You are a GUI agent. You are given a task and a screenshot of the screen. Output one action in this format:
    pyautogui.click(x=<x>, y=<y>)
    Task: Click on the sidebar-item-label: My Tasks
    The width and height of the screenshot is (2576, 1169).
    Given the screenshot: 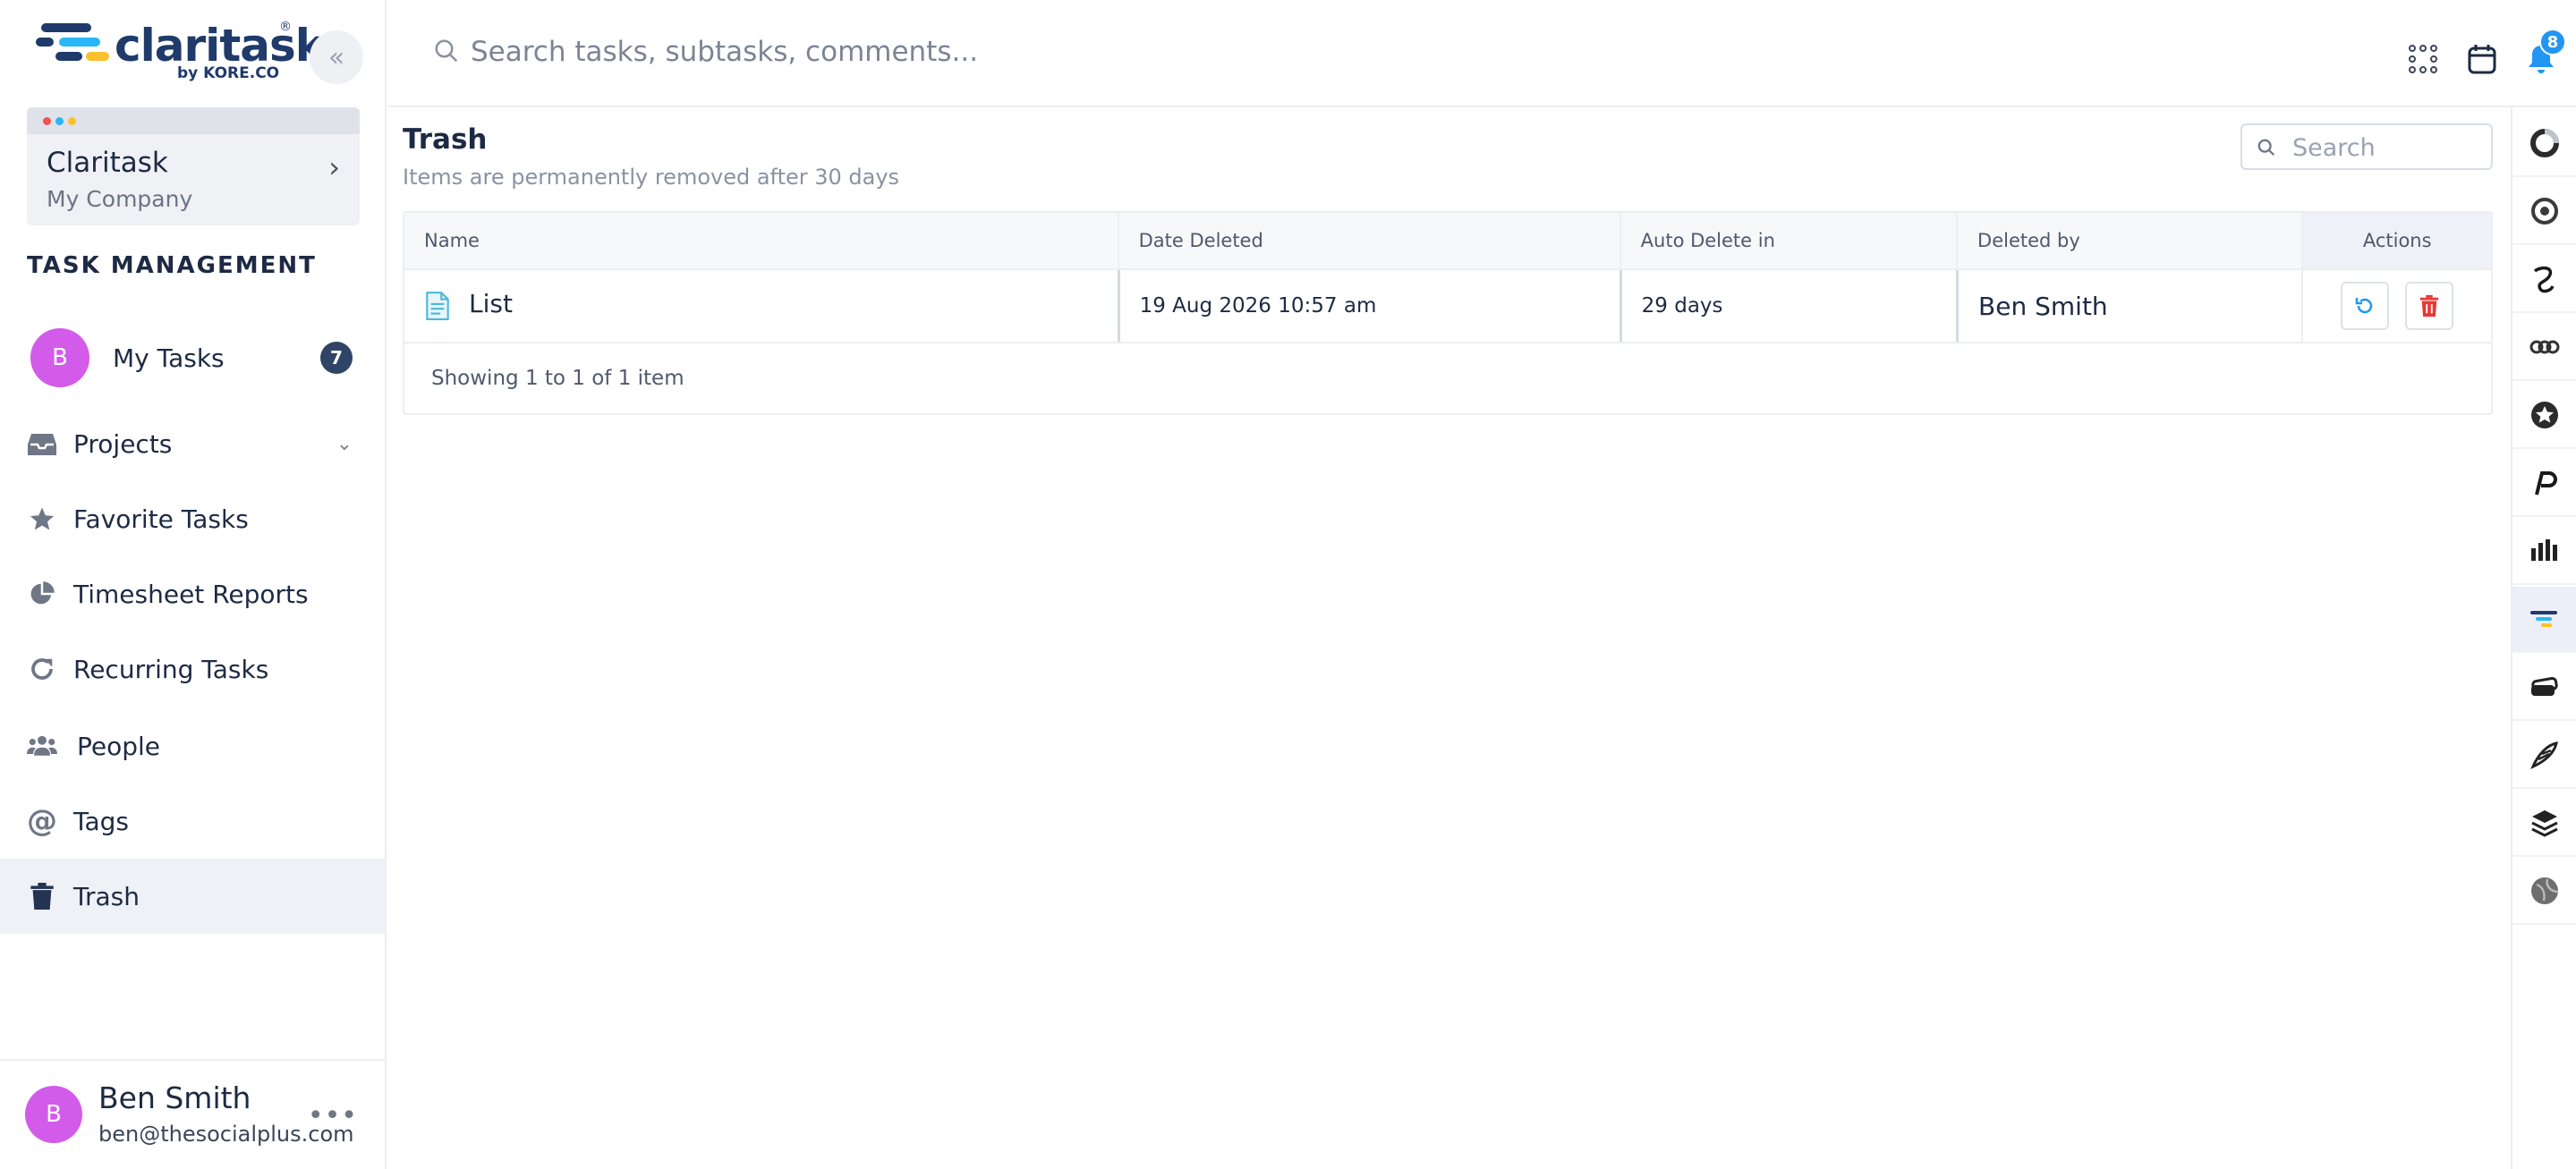 What is the action you would take?
    pyautogui.click(x=169, y=358)
    